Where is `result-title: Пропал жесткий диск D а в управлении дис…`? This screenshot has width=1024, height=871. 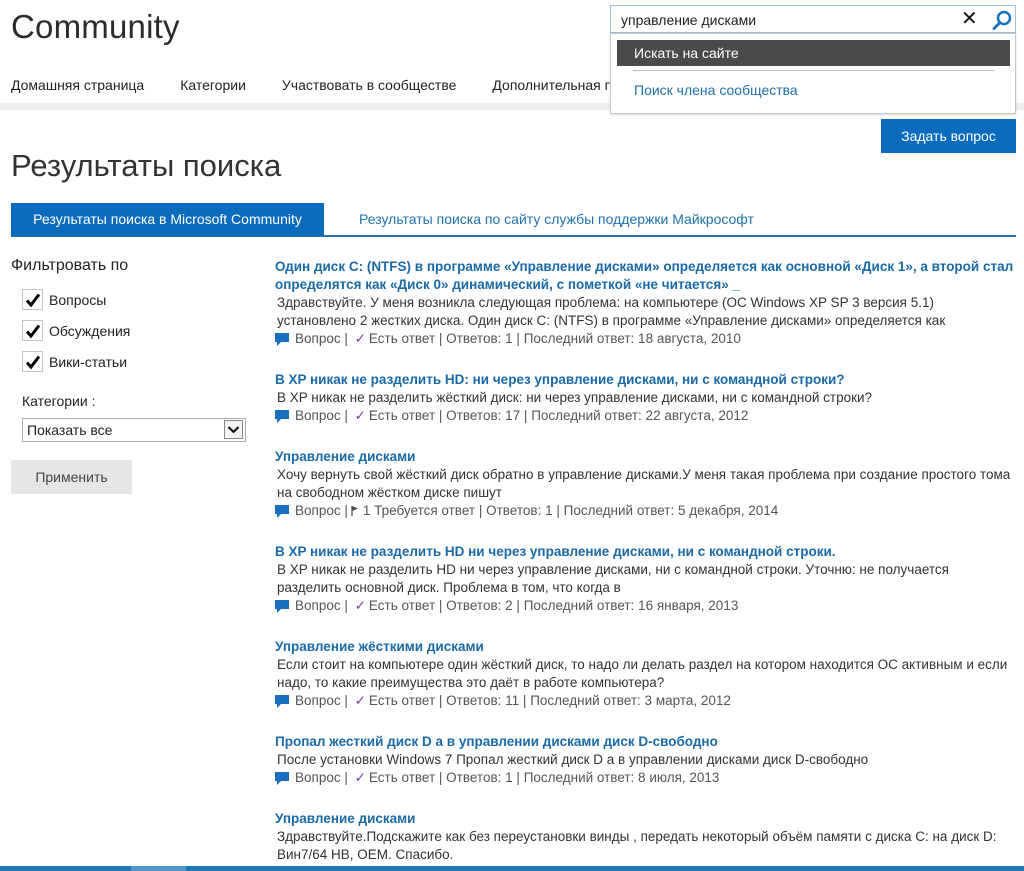
result-title: Пропал жесткий диск D а в управлении дис… is located at coordinates (645, 742).